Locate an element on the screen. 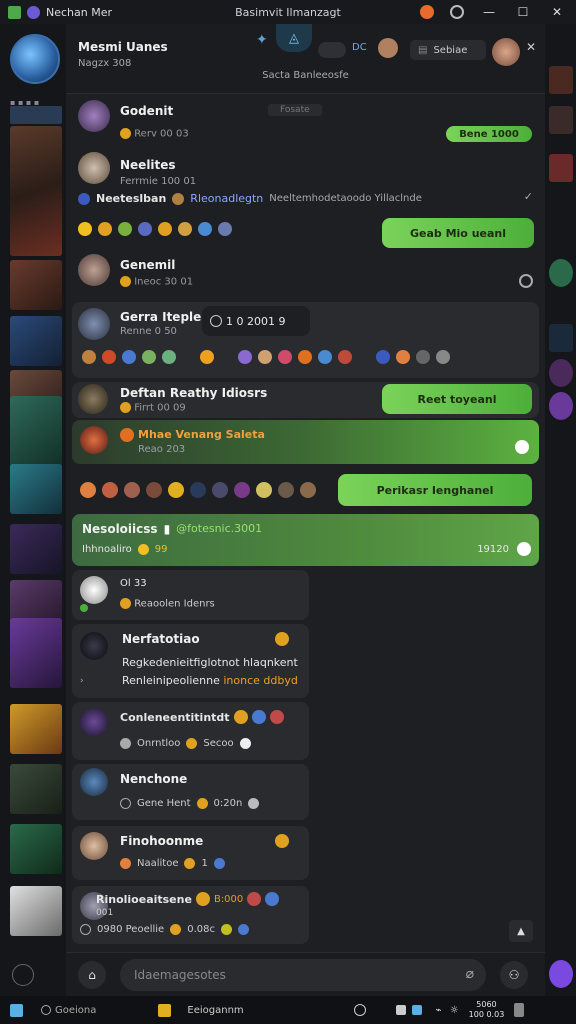 The height and width of the screenshot is (1024, 576). sender-name: Genemil is located at coordinates (148, 265).